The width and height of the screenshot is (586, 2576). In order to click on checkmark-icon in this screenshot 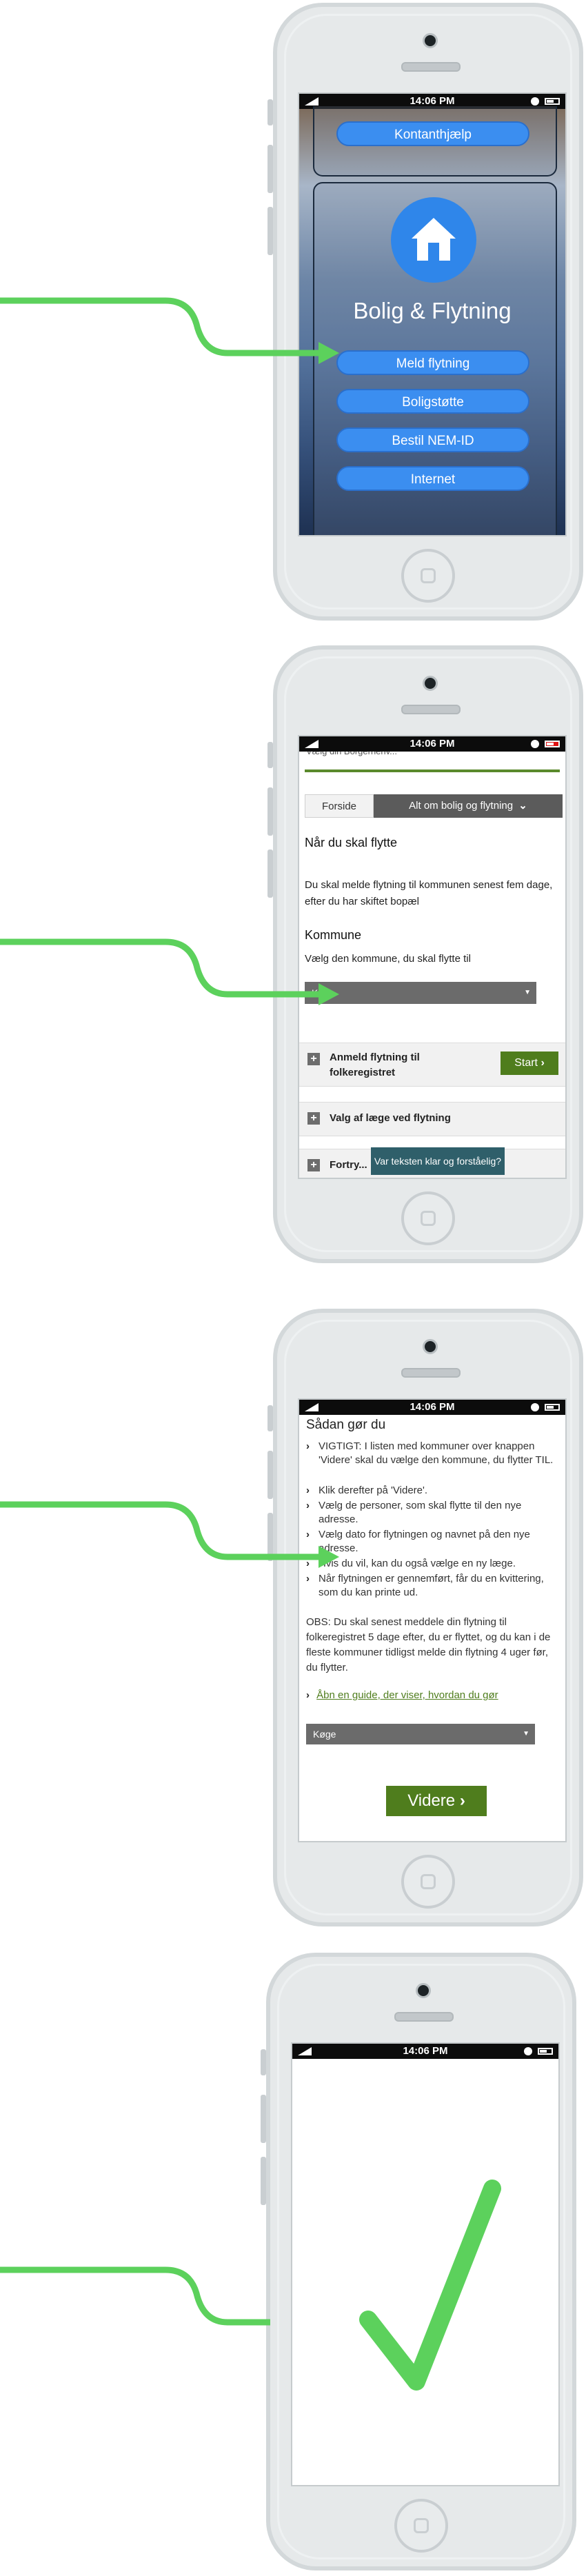, I will do `click(430, 2285)`.